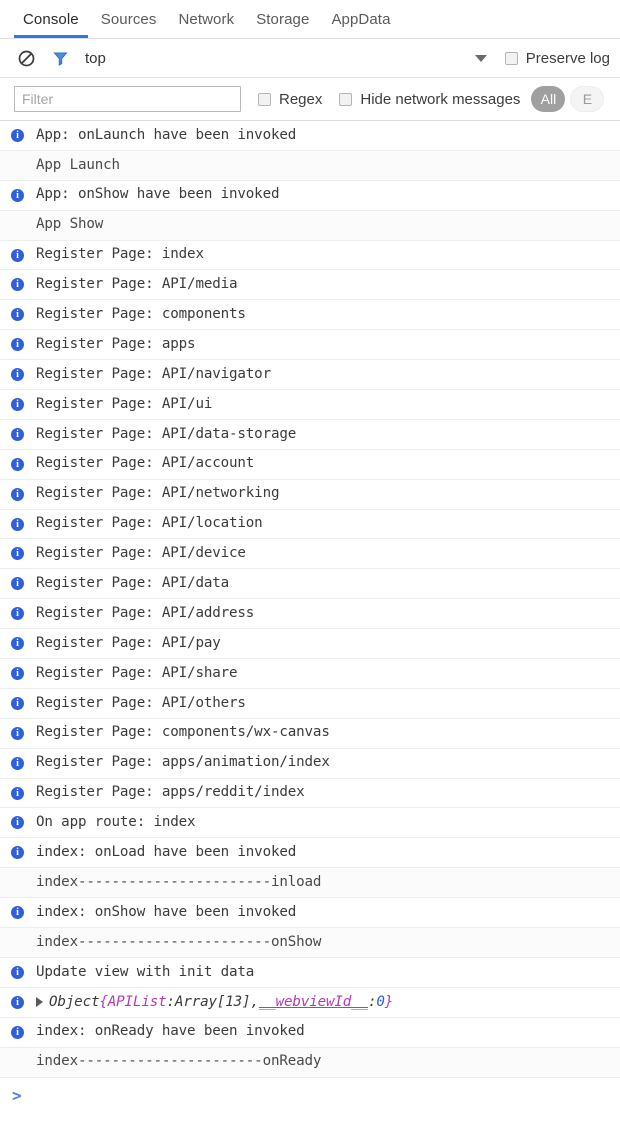  What do you see at coordinates (39, 1002) in the screenshot?
I see `disclosure-triangle-icon` at bounding box center [39, 1002].